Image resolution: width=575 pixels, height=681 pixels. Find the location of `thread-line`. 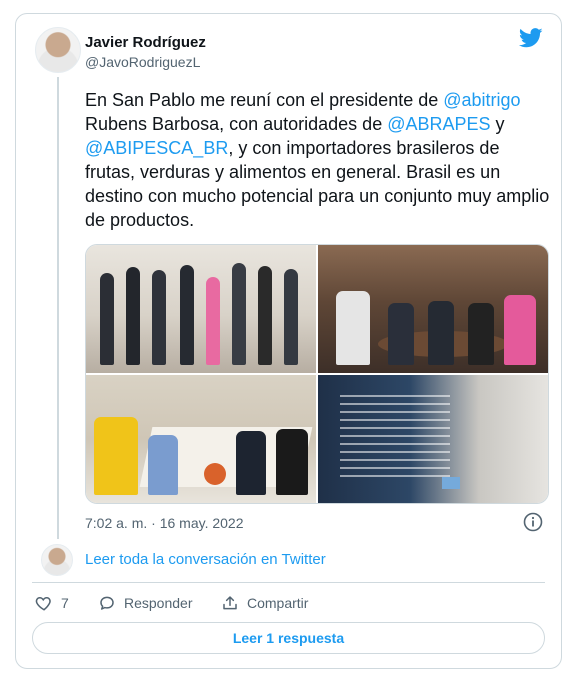

thread-line is located at coordinates (58, 308).